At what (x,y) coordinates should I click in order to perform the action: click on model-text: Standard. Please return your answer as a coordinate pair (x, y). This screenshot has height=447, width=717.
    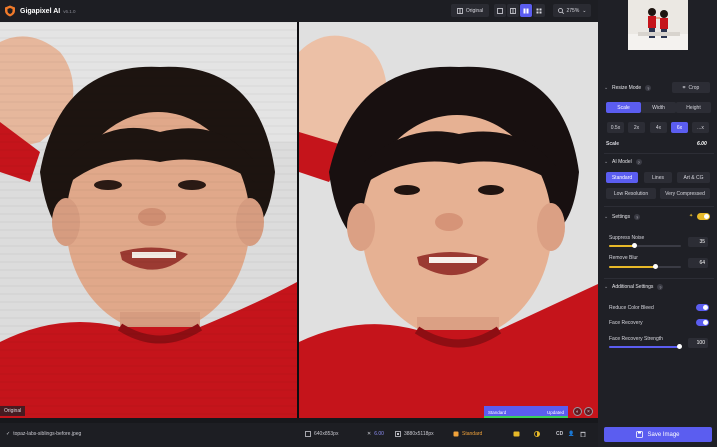
    Looking at the image, I should click on (472, 434).